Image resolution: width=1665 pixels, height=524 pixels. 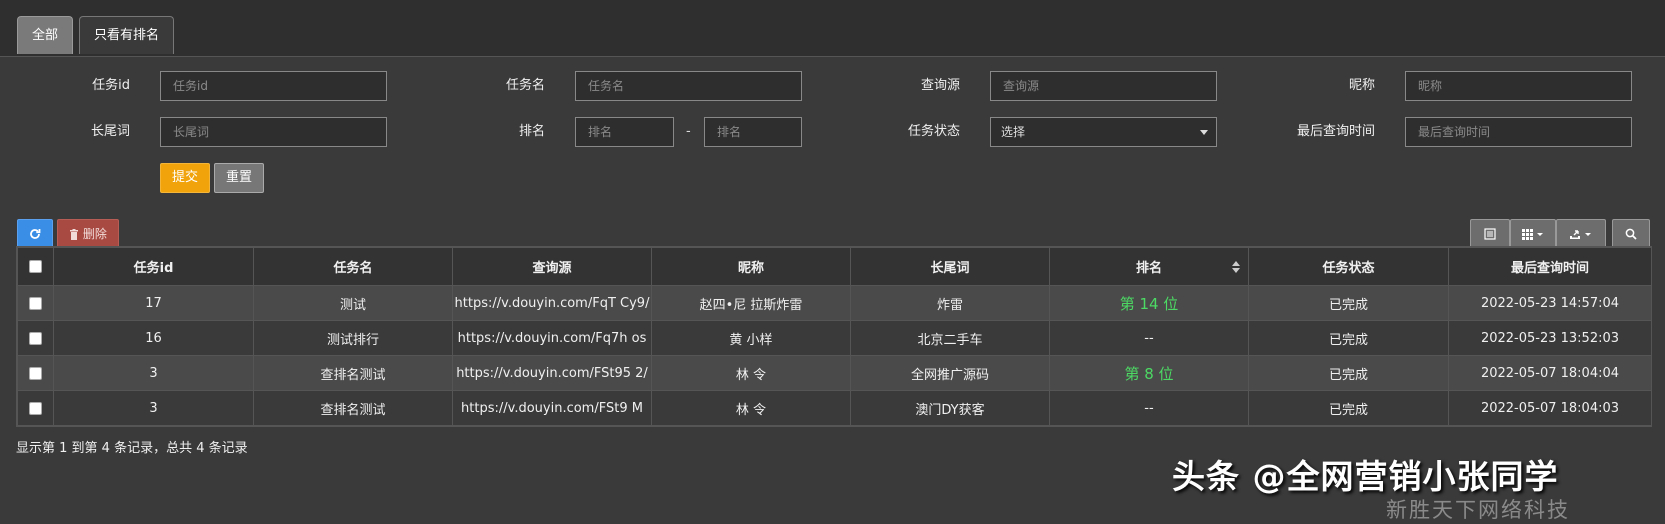 I want to click on header-last-query: 最后查询时间, so click(x=1550, y=266).